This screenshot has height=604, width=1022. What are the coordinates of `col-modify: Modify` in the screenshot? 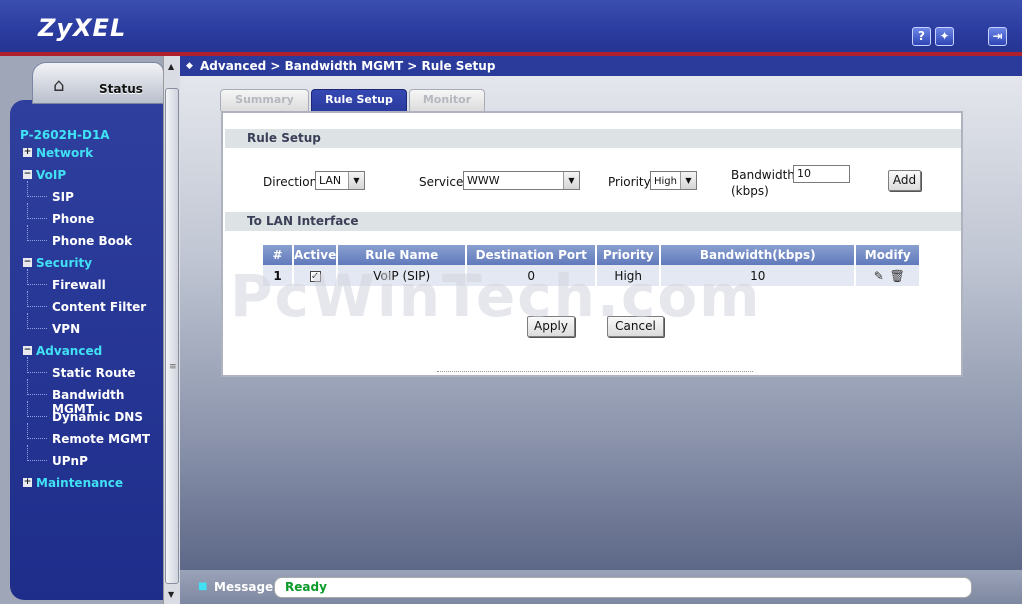 It's located at (887, 255).